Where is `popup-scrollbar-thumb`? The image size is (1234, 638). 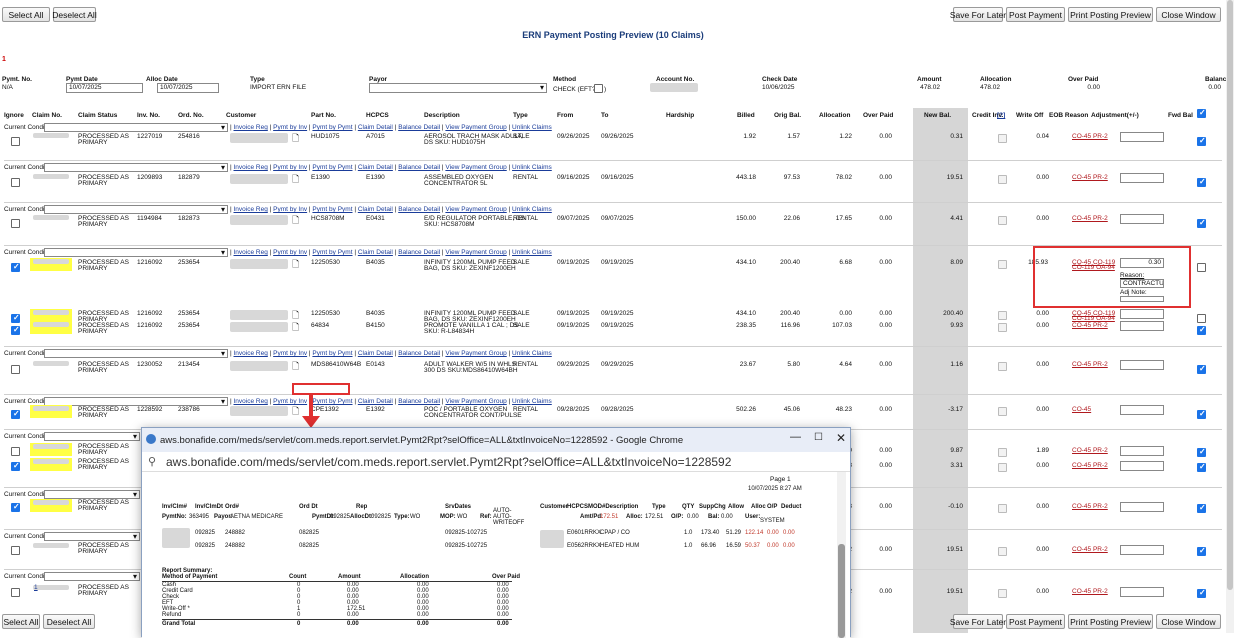
popup-scrollbar-thumb is located at coordinates (841, 591).